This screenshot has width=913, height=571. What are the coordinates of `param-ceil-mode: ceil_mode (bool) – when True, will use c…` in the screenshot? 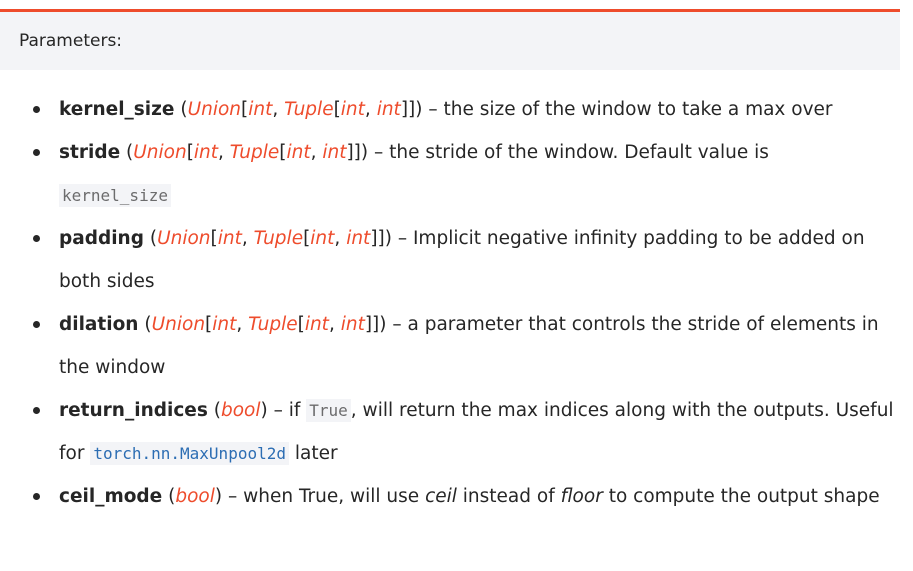 It's located at (452, 496).